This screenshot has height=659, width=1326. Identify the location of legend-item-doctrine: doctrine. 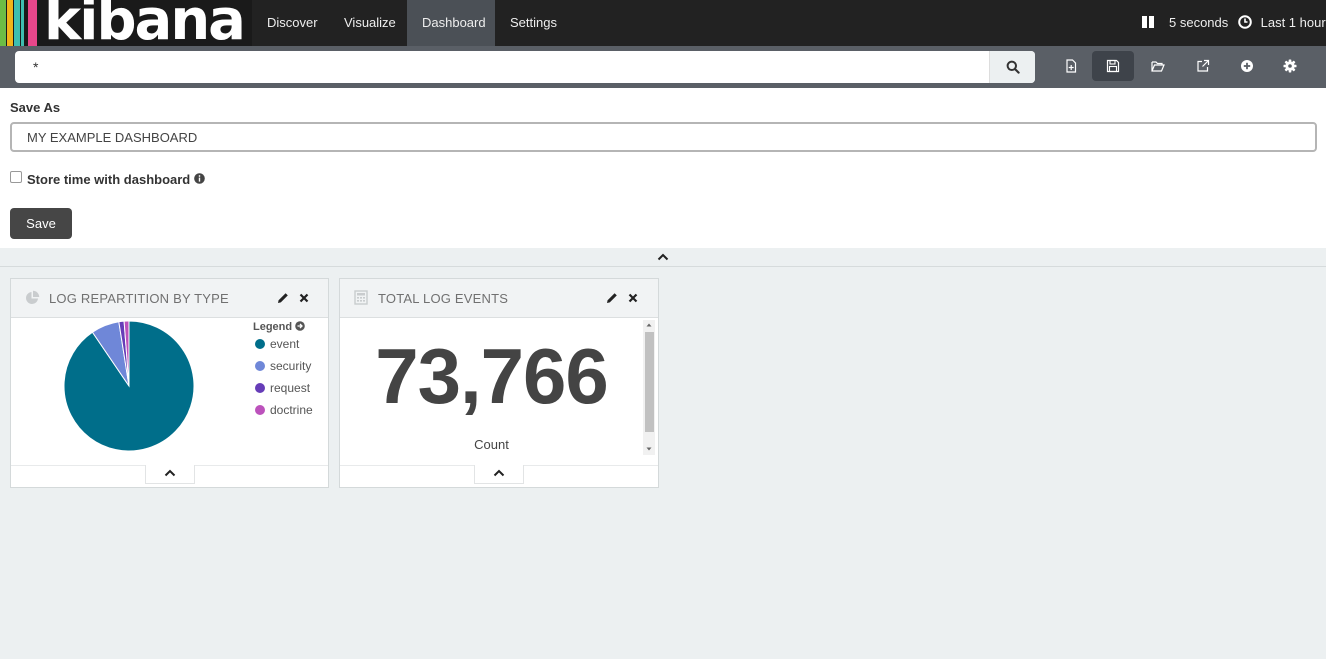
(284, 410).